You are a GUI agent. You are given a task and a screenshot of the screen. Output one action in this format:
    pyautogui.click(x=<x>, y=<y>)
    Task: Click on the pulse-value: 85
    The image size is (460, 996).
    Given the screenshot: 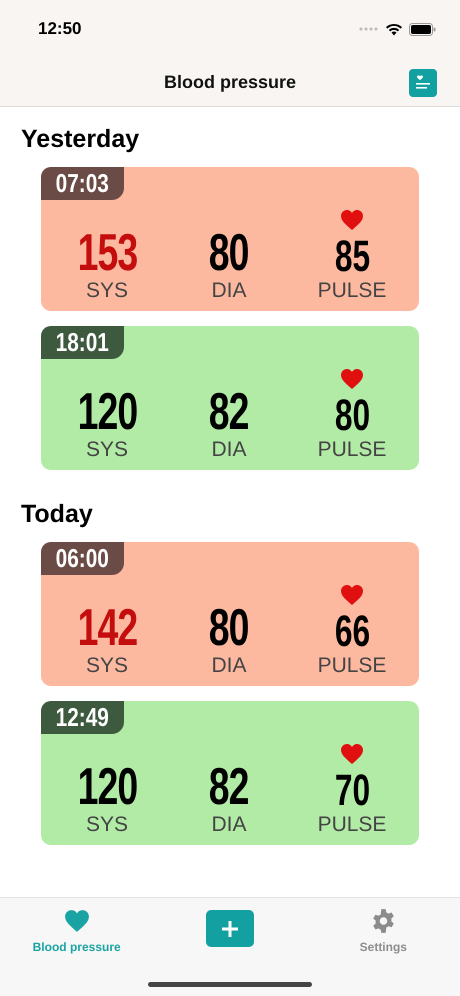 What is the action you would take?
    pyautogui.click(x=352, y=257)
    